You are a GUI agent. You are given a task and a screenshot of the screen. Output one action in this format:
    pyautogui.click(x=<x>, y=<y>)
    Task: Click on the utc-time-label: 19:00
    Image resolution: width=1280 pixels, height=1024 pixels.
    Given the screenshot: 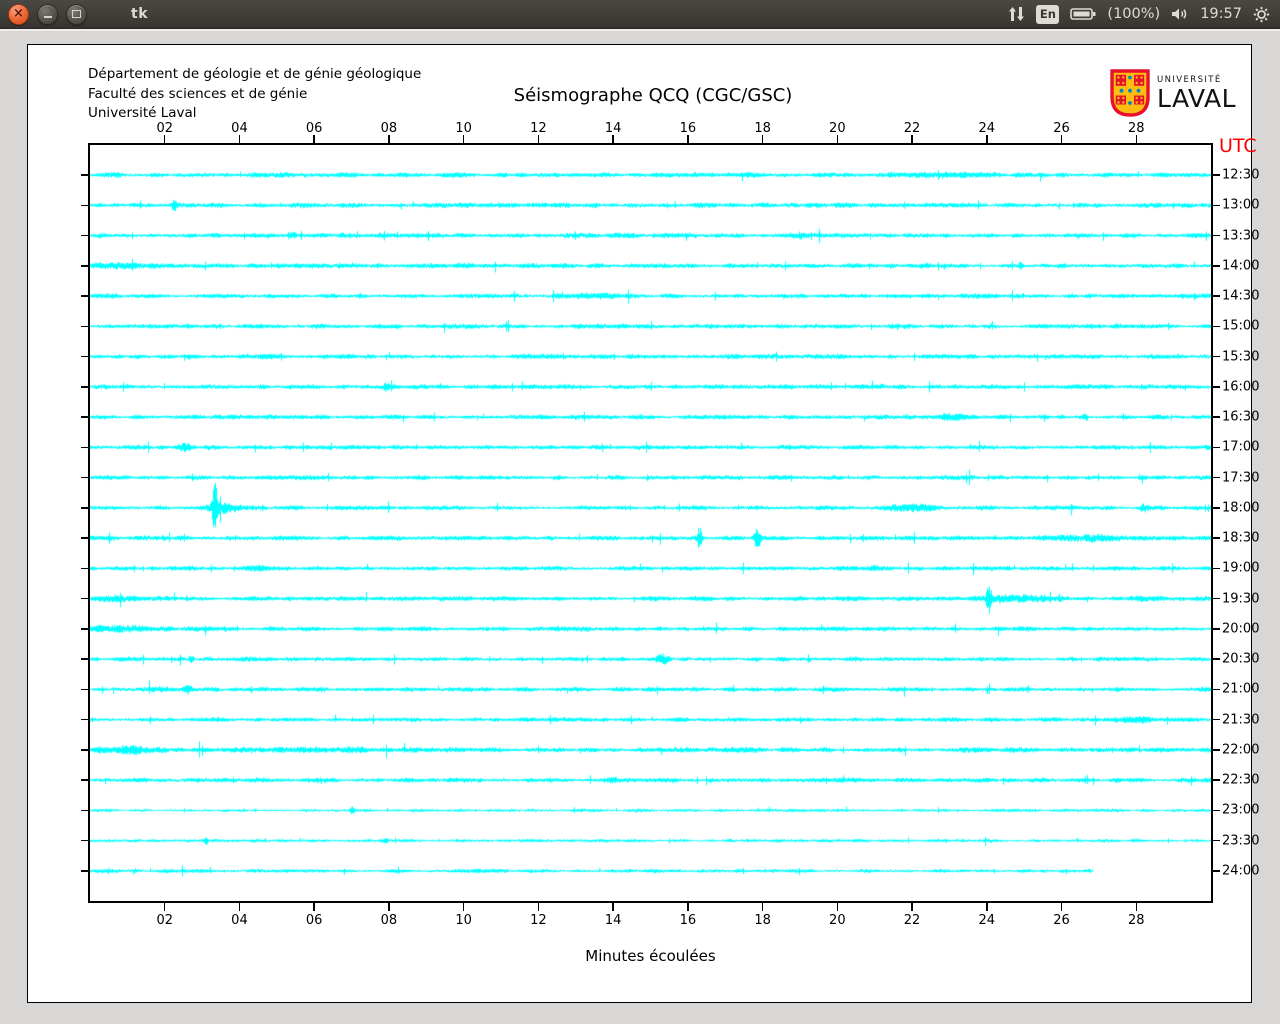 What is the action you would take?
    pyautogui.click(x=1241, y=568)
    